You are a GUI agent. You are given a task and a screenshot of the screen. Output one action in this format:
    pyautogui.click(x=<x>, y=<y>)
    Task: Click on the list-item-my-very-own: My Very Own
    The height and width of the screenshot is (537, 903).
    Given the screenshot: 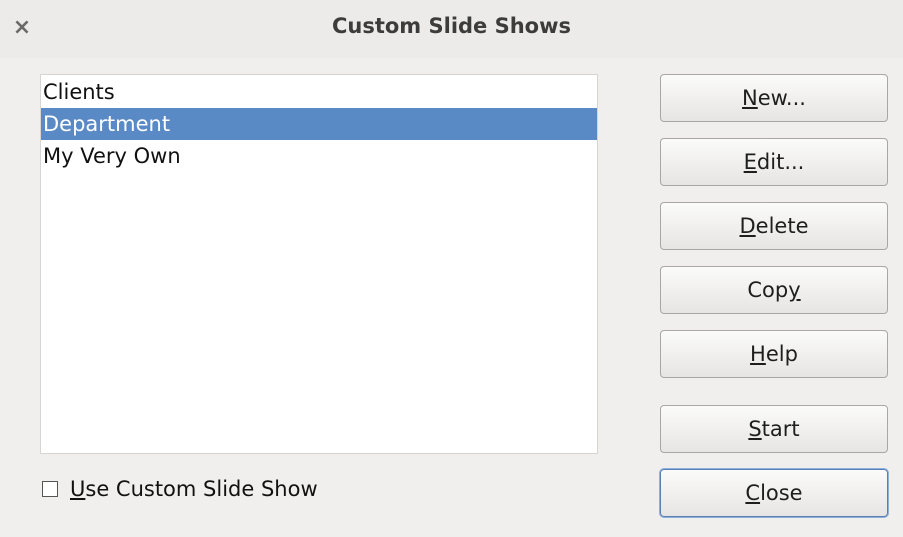 What is the action you would take?
    pyautogui.click(x=319, y=156)
    